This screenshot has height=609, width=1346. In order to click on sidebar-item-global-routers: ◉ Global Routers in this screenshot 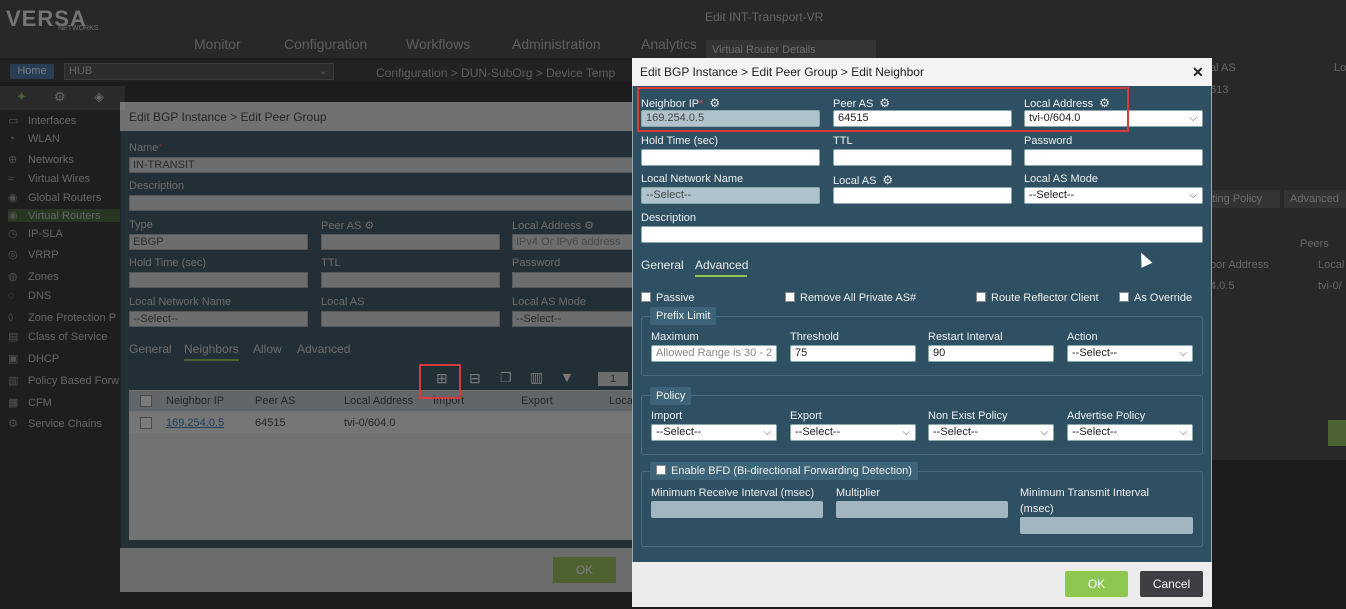, I will do `click(54, 197)`.